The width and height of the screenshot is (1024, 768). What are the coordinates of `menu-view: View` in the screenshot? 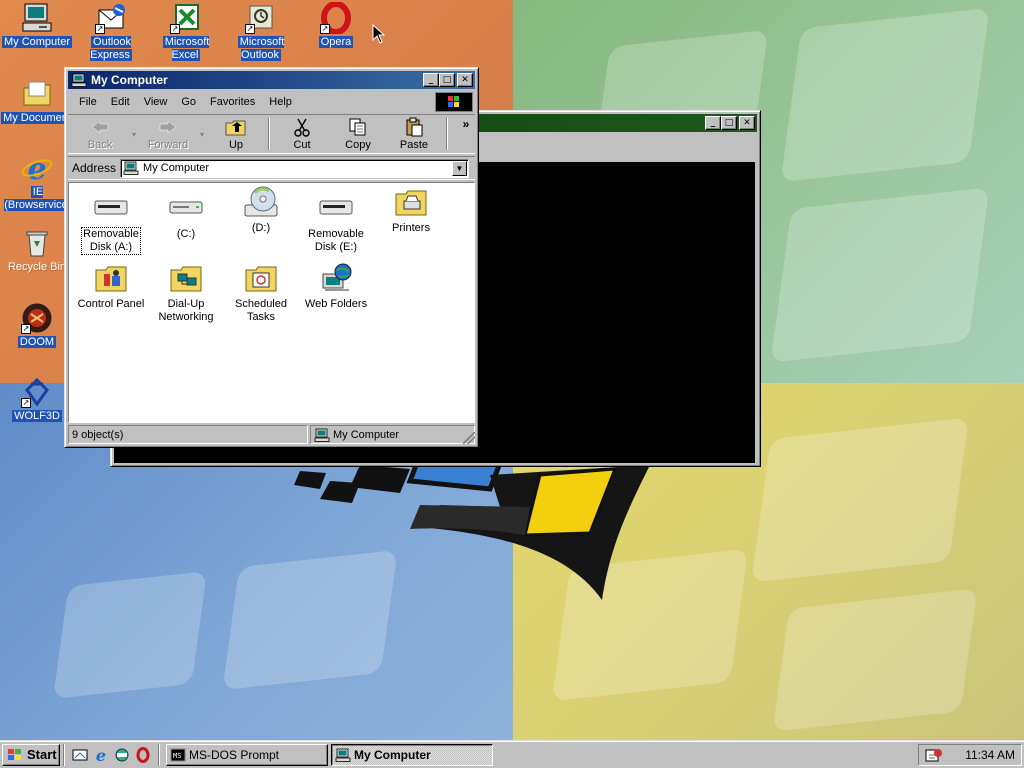 It's located at (156, 102).